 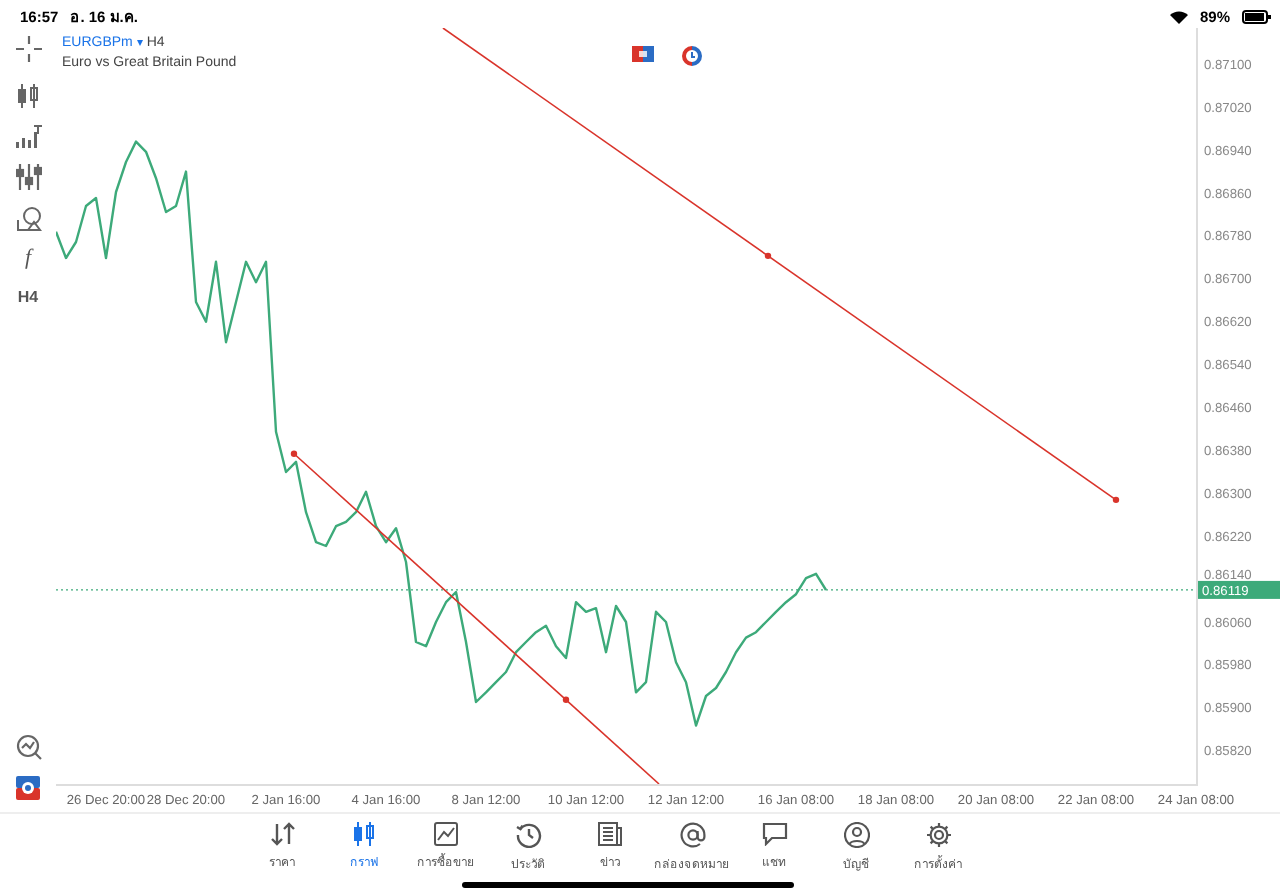 What do you see at coordinates (282, 834) in the screenshot?
I see `arrows-icon` at bounding box center [282, 834].